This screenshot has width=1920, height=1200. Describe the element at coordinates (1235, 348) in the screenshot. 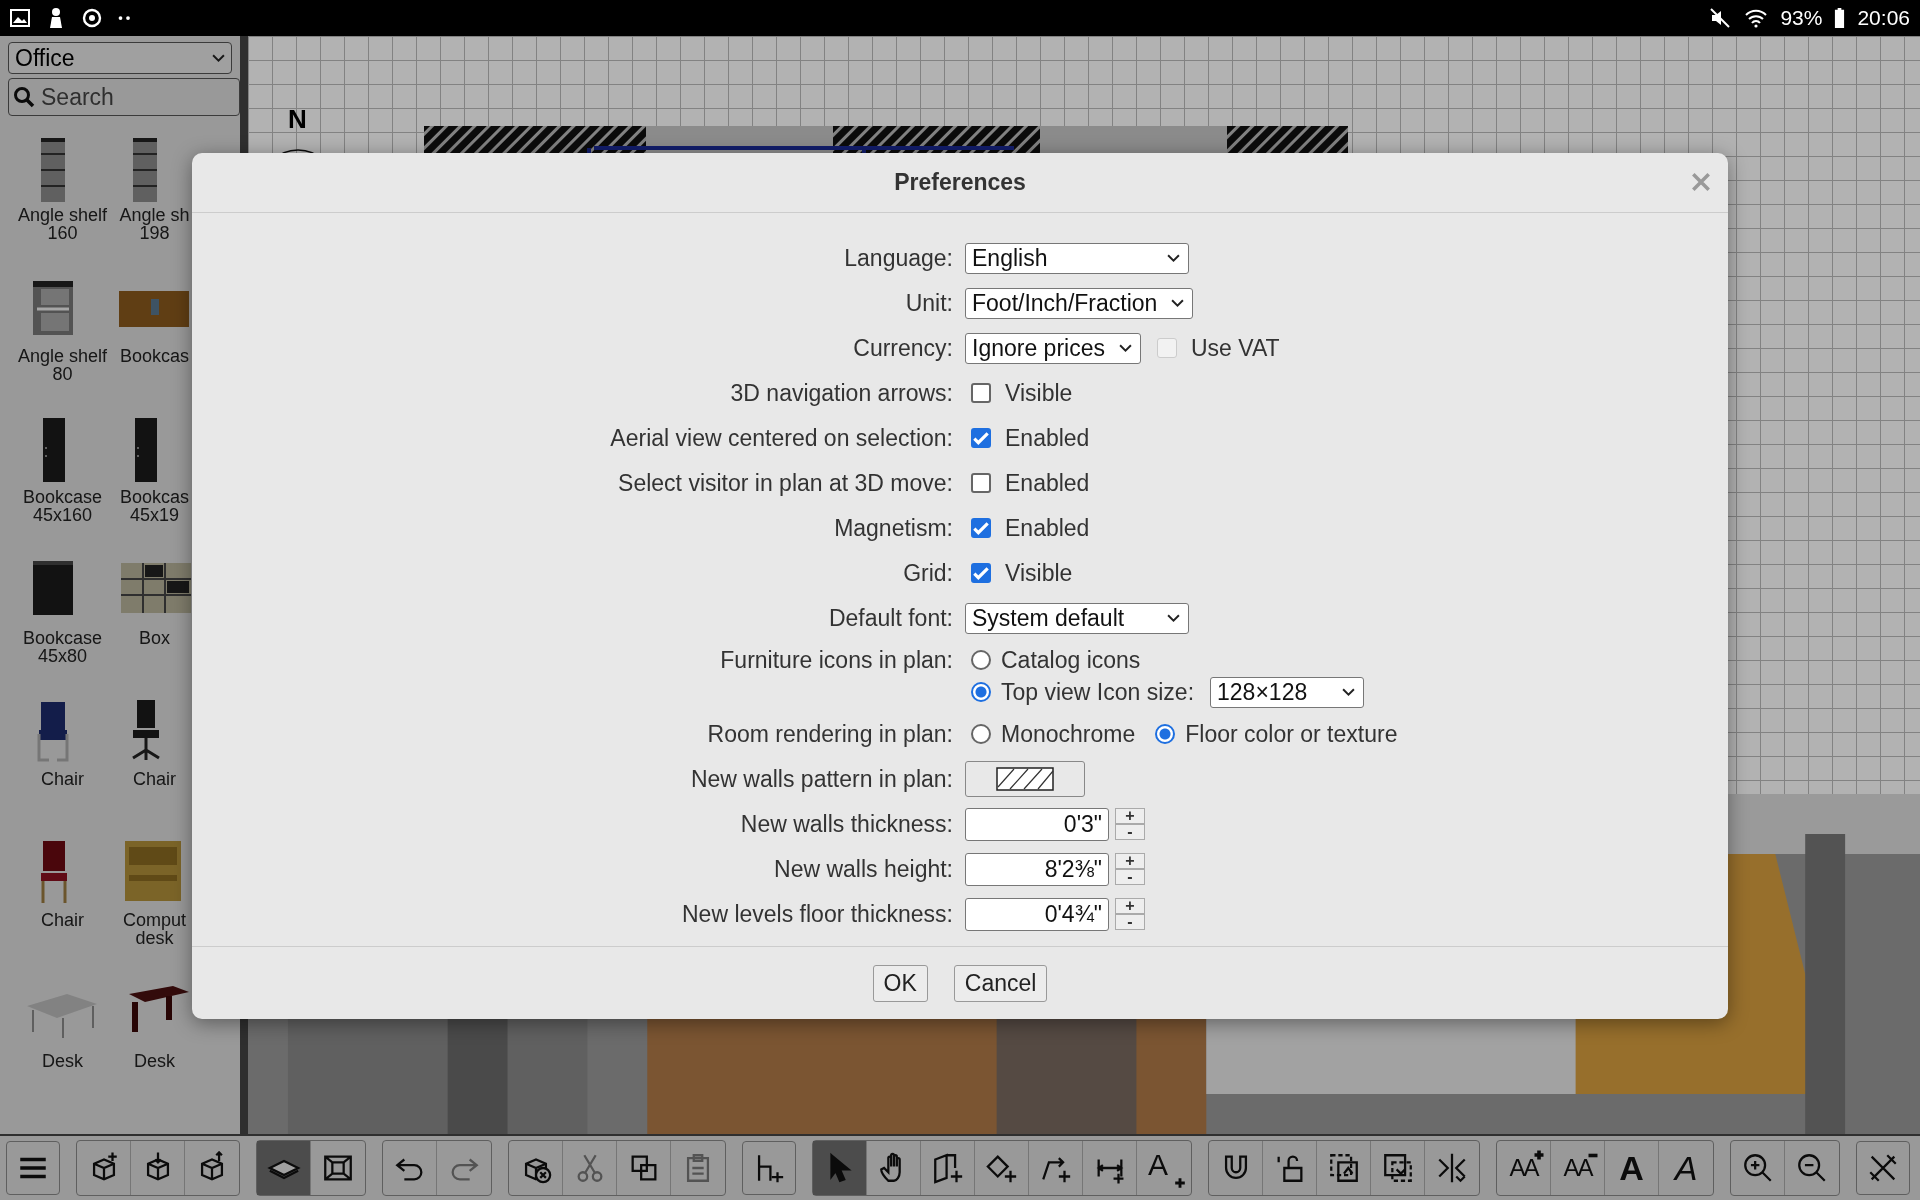

I see `checkbox-label: Use VAT` at that location.